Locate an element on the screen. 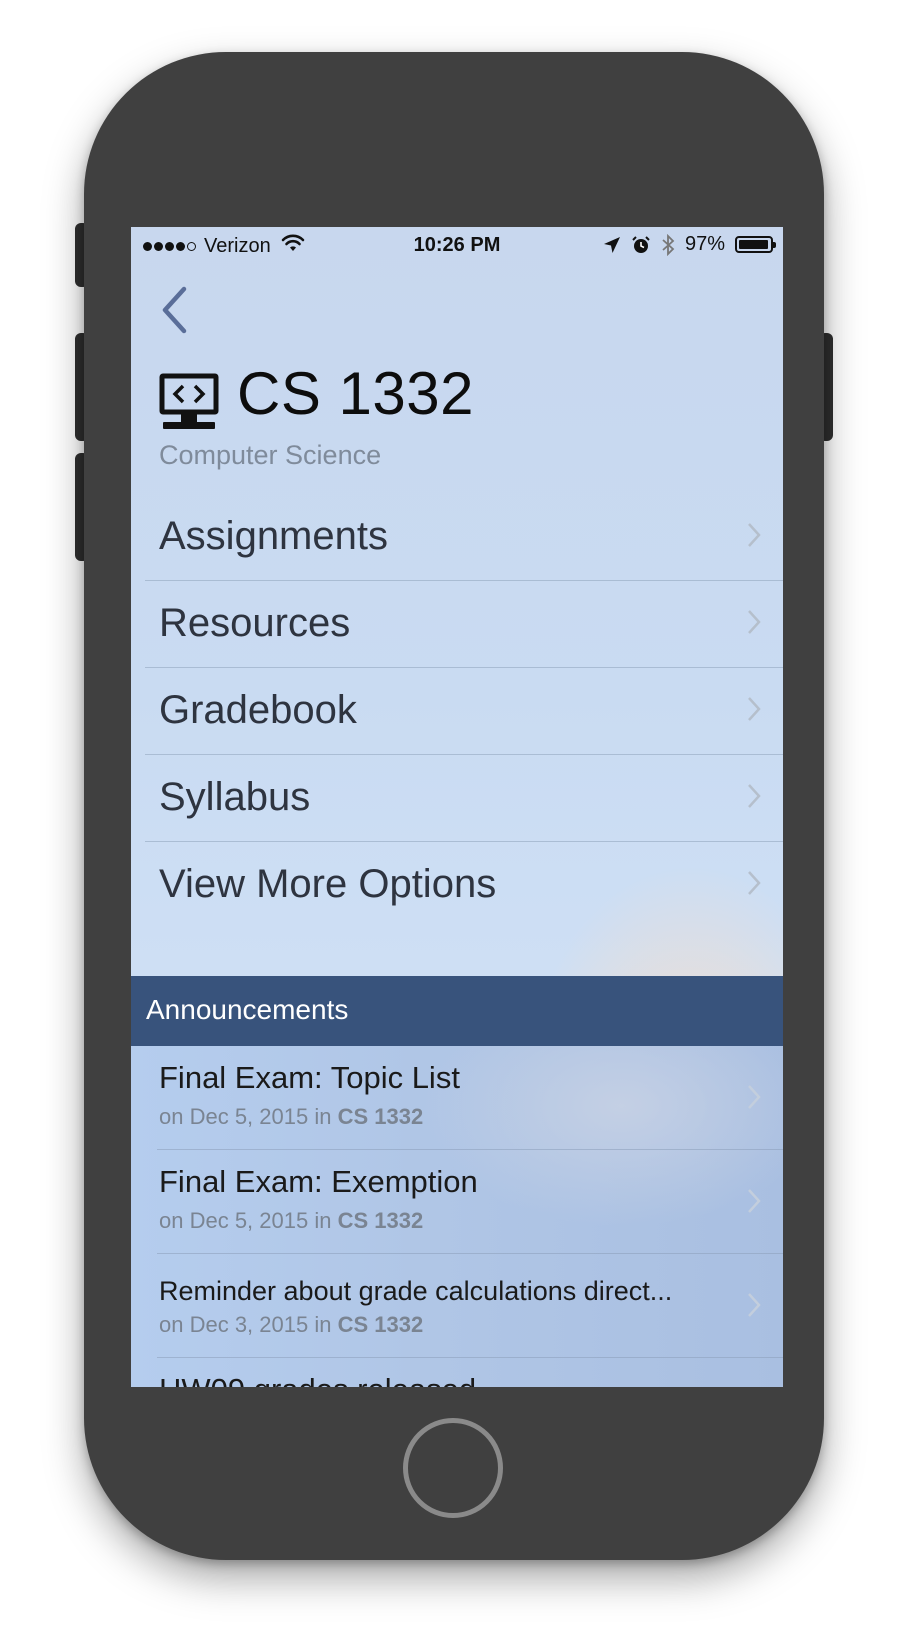 This screenshot has height=1648, width=914. home-button is located at coordinates (453, 1468).